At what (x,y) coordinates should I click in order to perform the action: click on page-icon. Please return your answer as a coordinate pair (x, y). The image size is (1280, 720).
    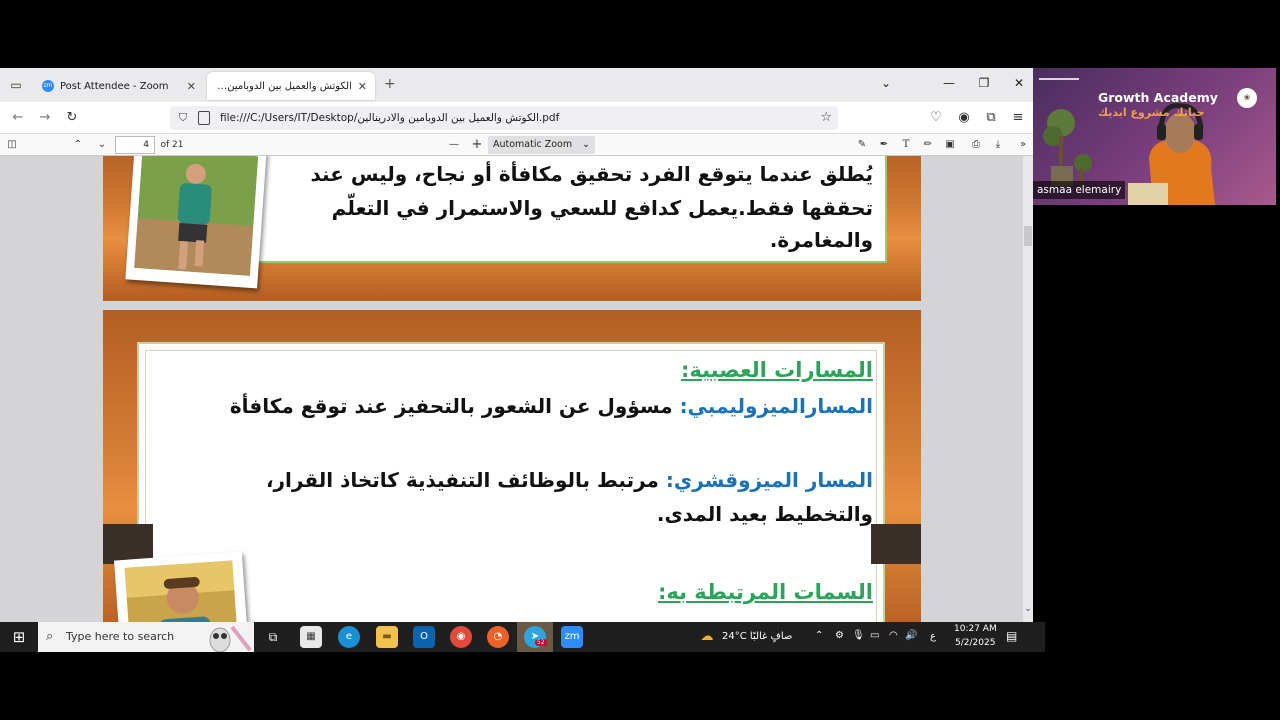
    Looking at the image, I should click on (204, 118).